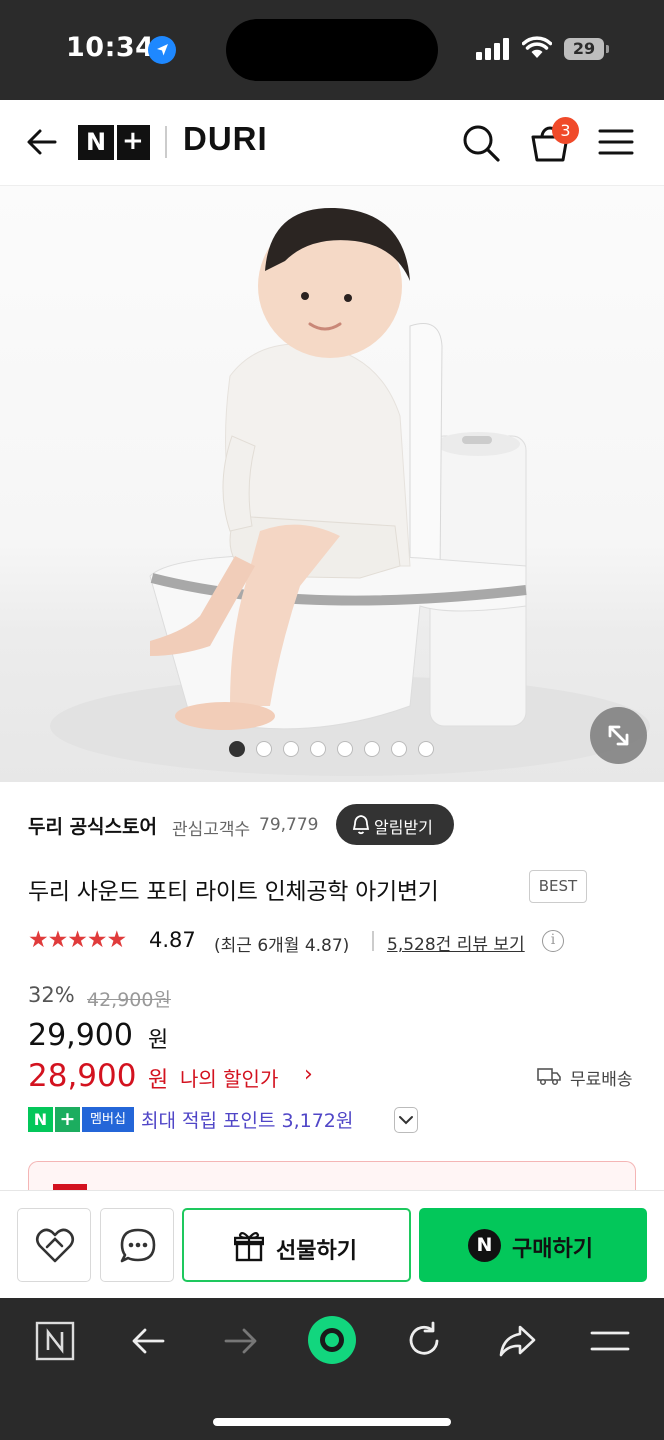  I want to click on rating-recent: (최근 6개월 4.87), so click(282, 946).